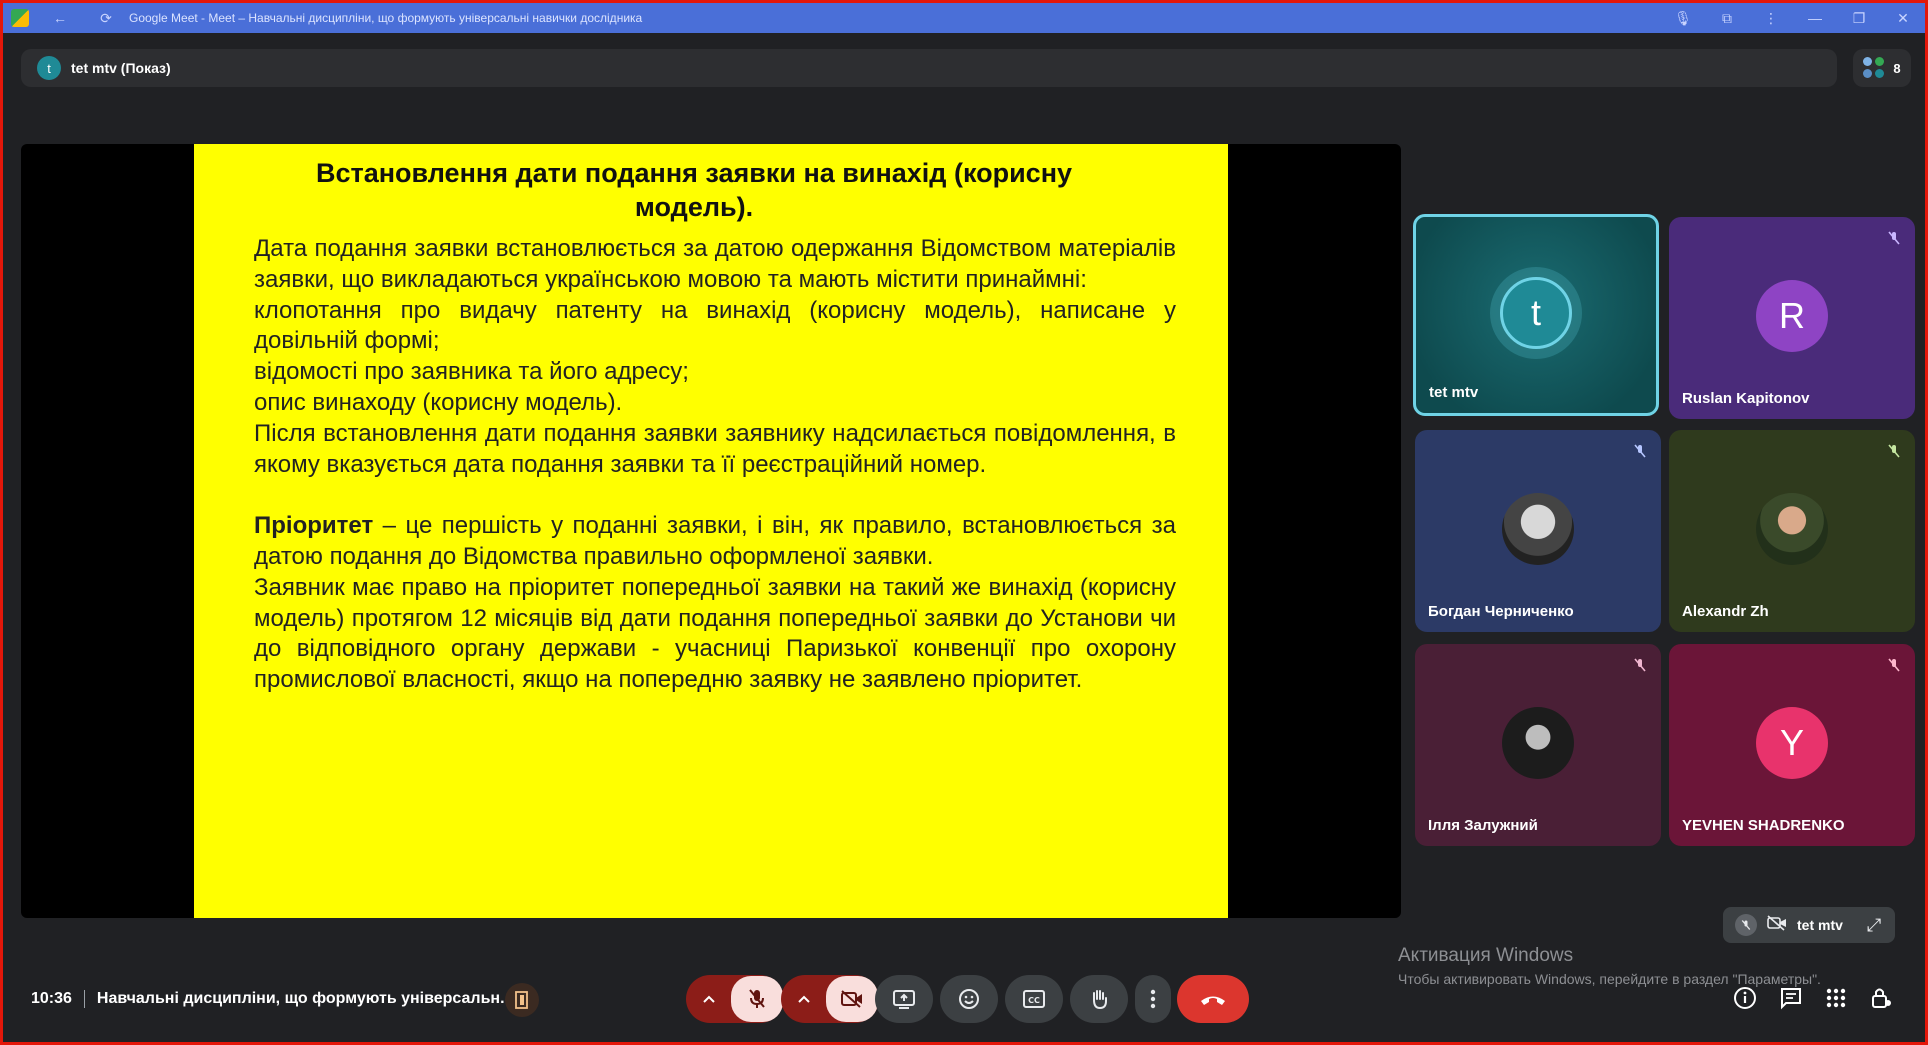 Image resolution: width=1928 pixels, height=1045 pixels. I want to click on participant-tile: Богдан Черниченко, so click(1538, 531).